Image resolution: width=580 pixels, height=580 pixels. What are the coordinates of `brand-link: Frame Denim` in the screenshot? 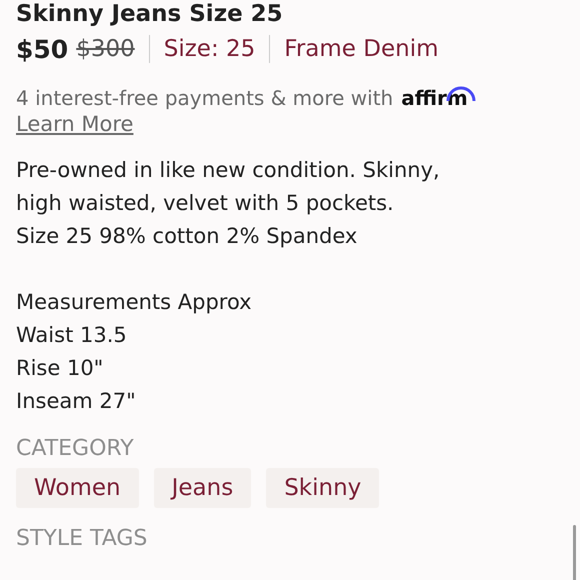 It's located at (361, 49).